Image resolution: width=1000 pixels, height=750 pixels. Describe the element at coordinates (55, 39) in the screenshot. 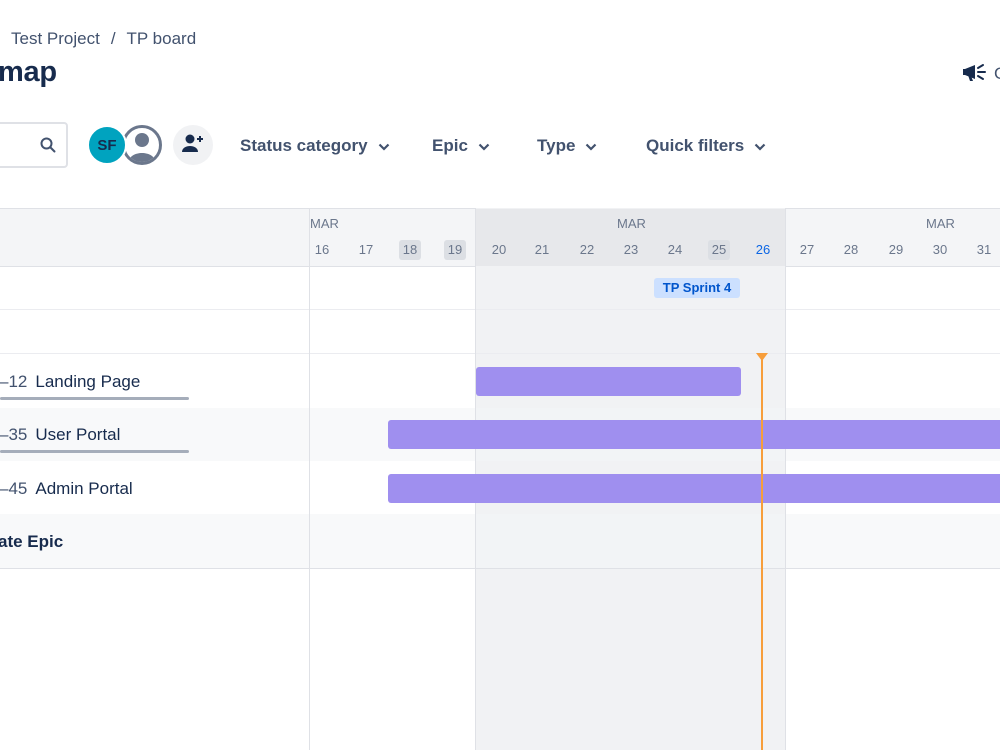

I see `breadcrumb-project-link: Test Project` at that location.